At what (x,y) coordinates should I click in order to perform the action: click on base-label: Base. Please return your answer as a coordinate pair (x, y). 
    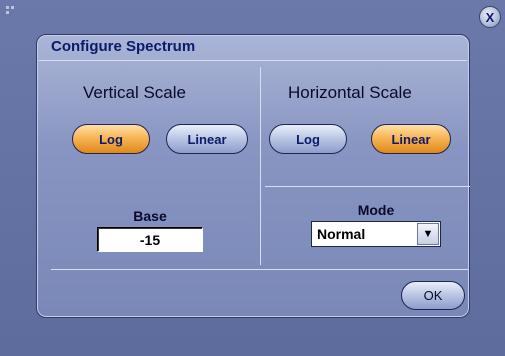
    Looking at the image, I should click on (150, 216).